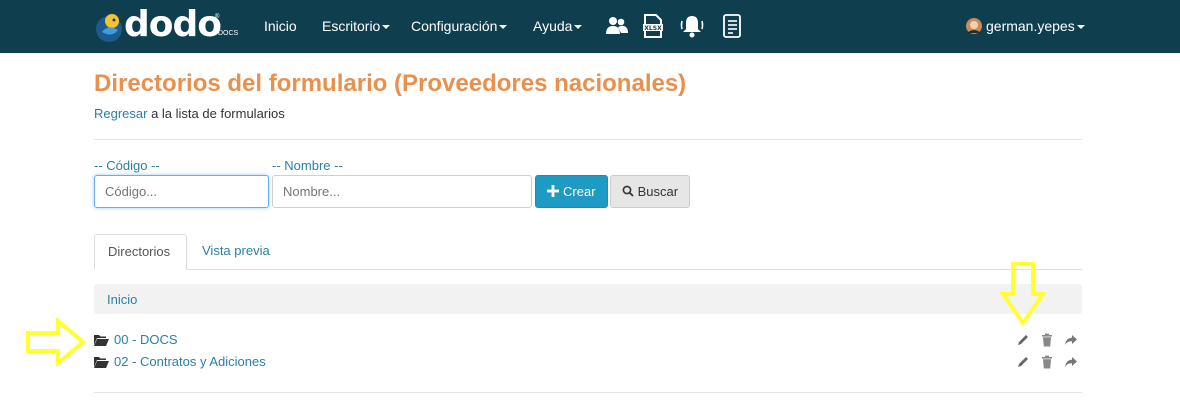  What do you see at coordinates (228, 33) in the screenshot?
I see `logo-subtext: DOCS` at bounding box center [228, 33].